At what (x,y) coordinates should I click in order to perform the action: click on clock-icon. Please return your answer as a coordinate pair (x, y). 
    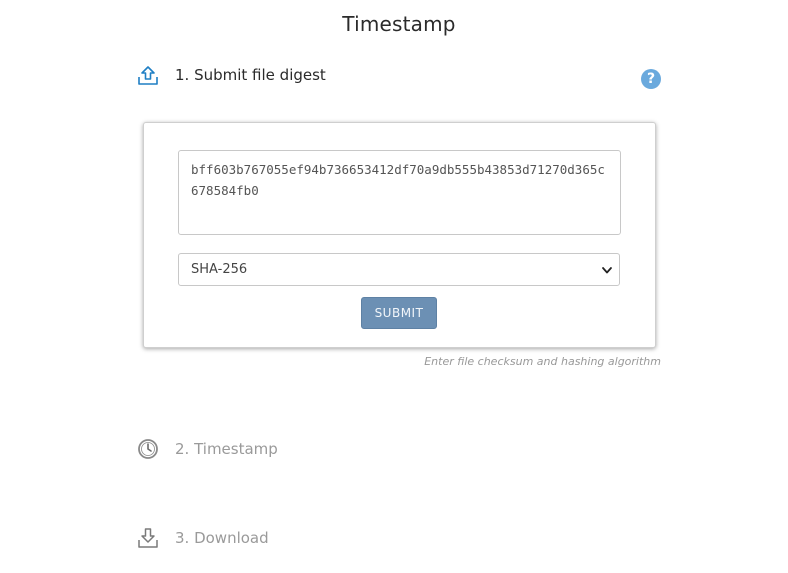
    Looking at the image, I should click on (148, 449).